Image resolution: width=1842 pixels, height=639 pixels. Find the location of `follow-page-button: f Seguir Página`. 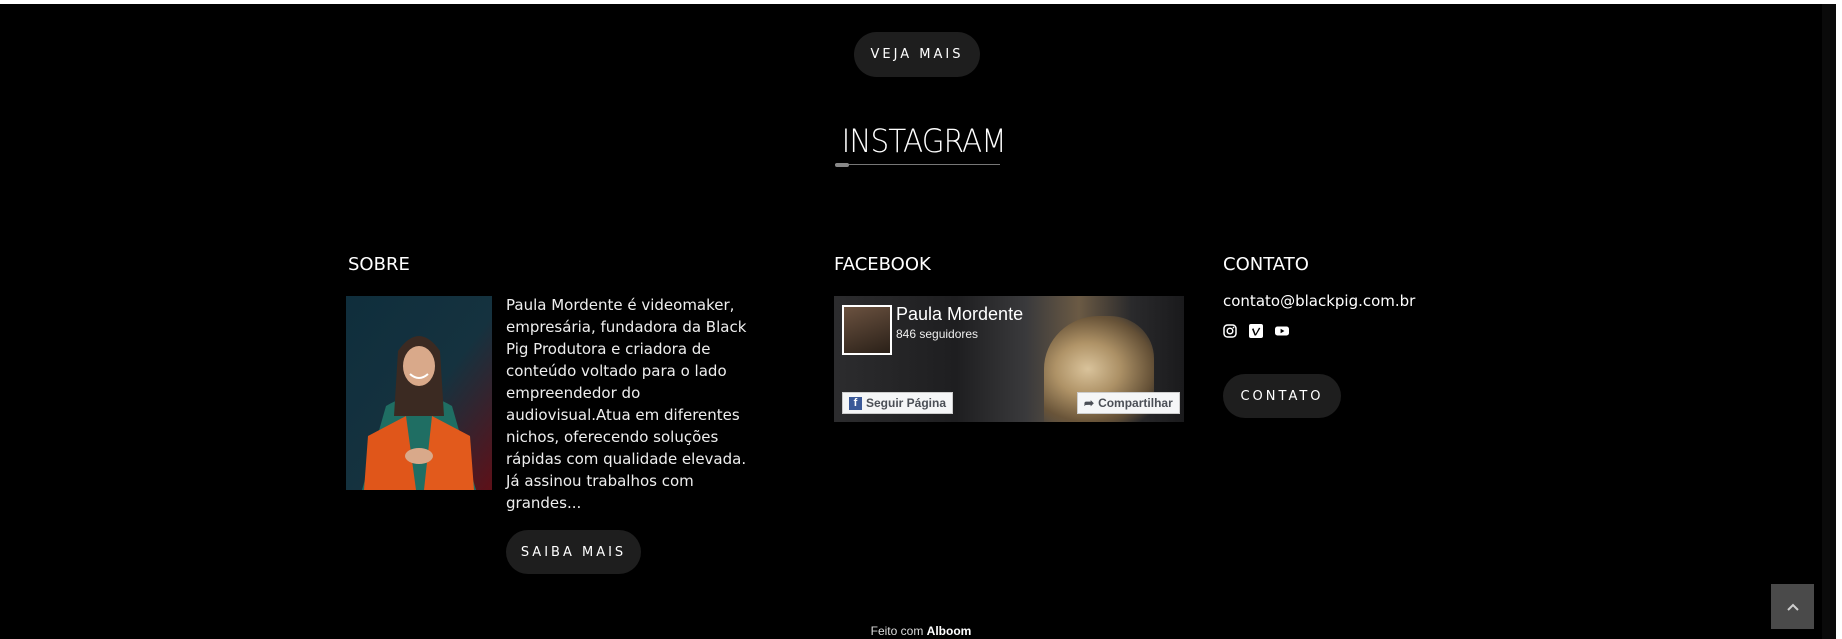

follow-page-button: f Seguir Página is located at coordinates (898, 403).